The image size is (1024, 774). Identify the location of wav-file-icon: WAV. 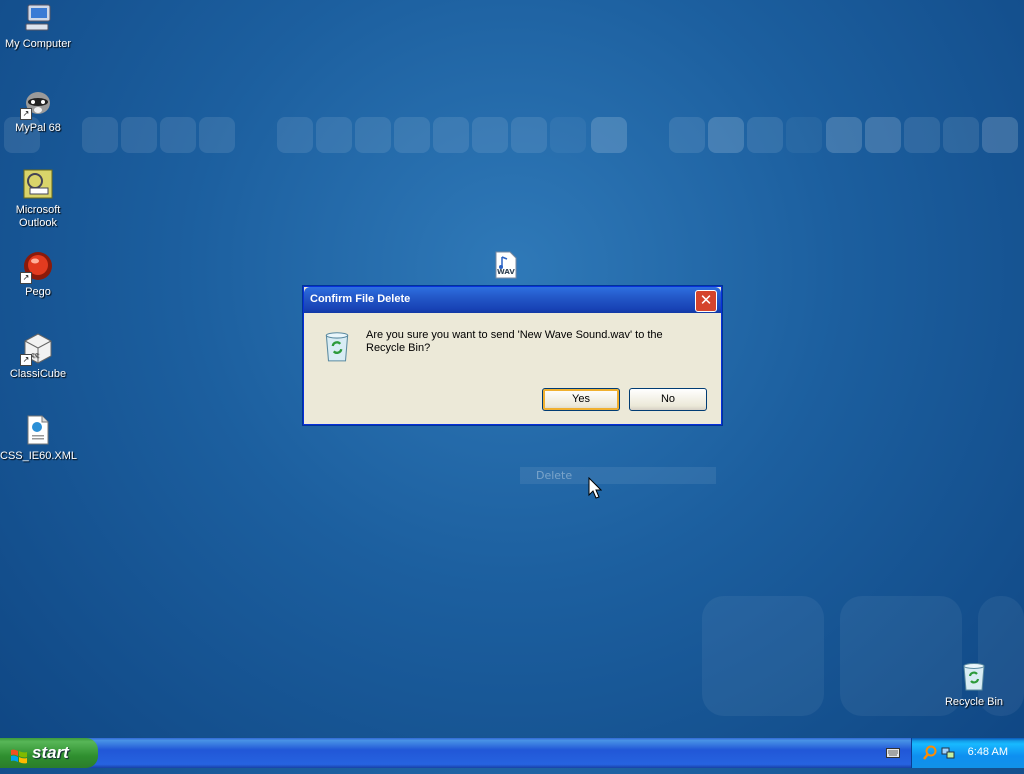
(506, 265).